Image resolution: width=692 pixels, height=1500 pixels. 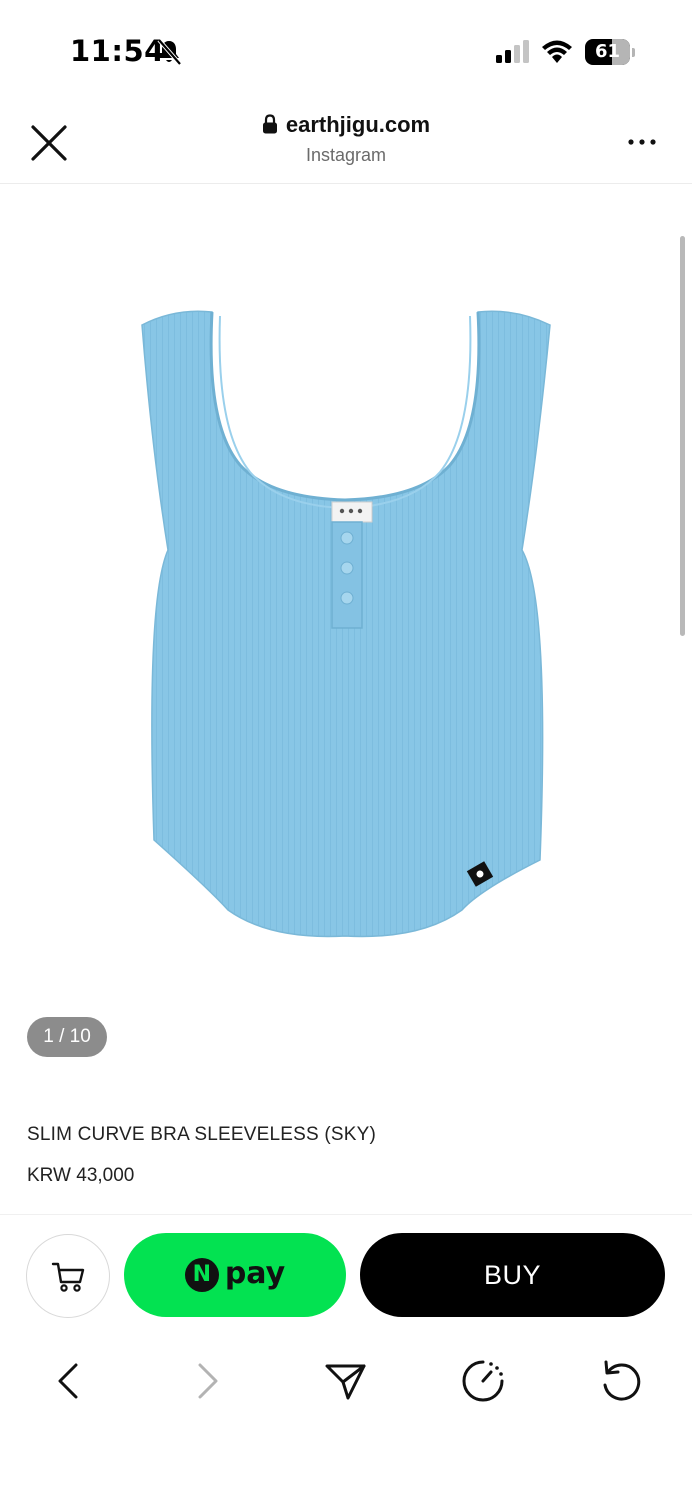 What do you see at coordinates (346, 142) in the screenshot?
I see `browser-header: earthjigu.com Instagram` at bounding box center [346, 142].